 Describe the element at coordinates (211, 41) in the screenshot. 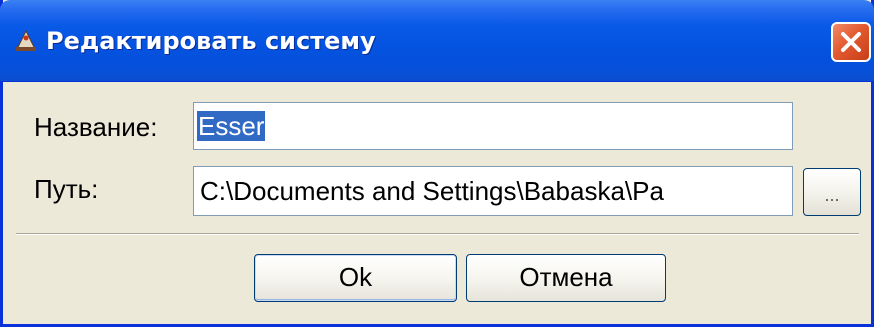

I see `window-title: Редактировать систему` at that location.